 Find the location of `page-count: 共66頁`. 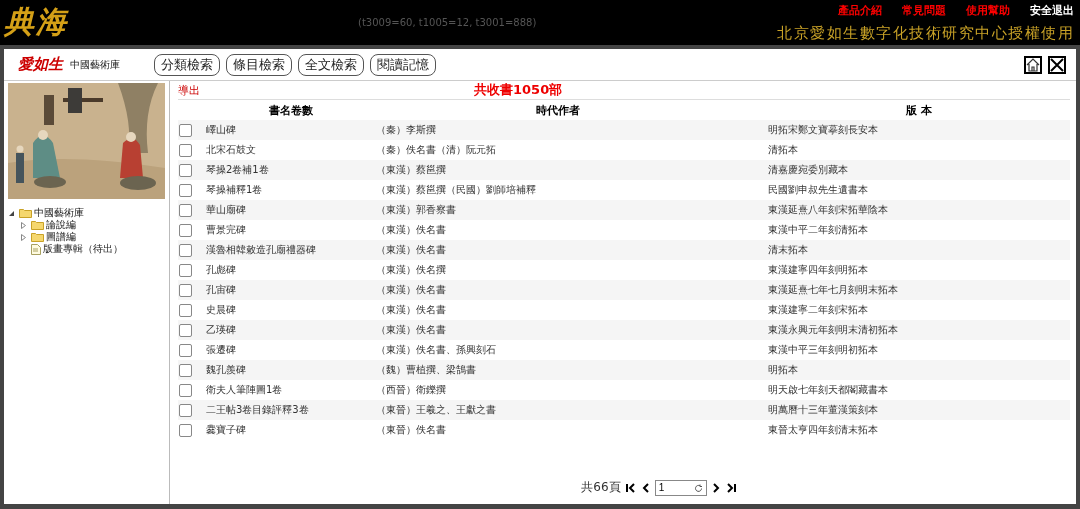

page-count: 共66頁 is located at coordinates (601, 487).